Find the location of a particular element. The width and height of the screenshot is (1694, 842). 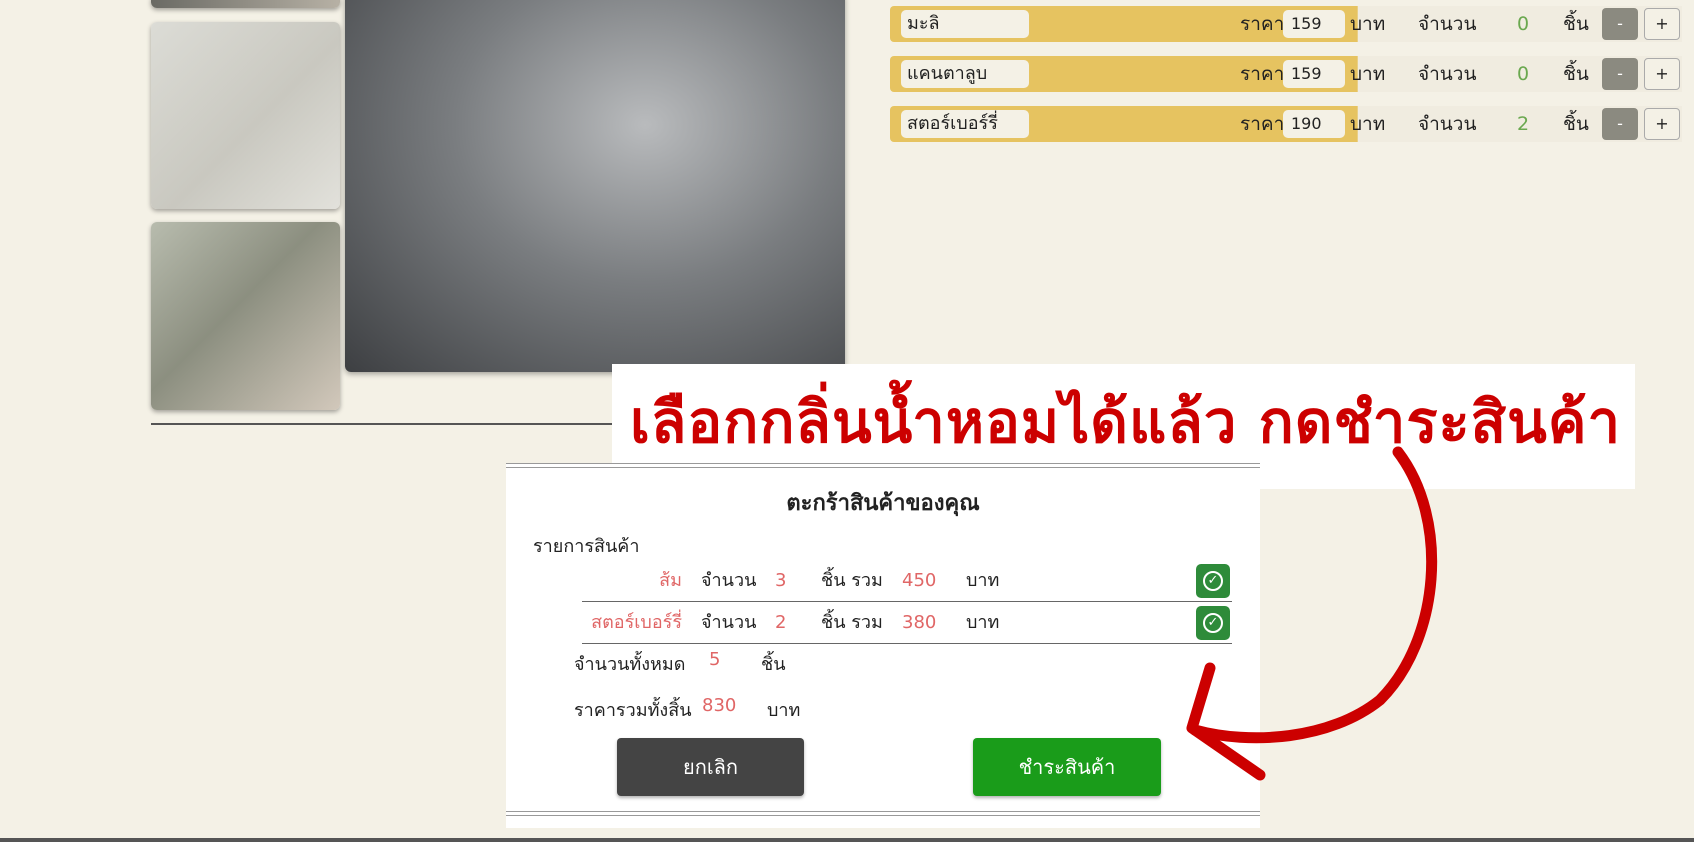

cart-item-sum: 450 is located at coordinates (919, 580).